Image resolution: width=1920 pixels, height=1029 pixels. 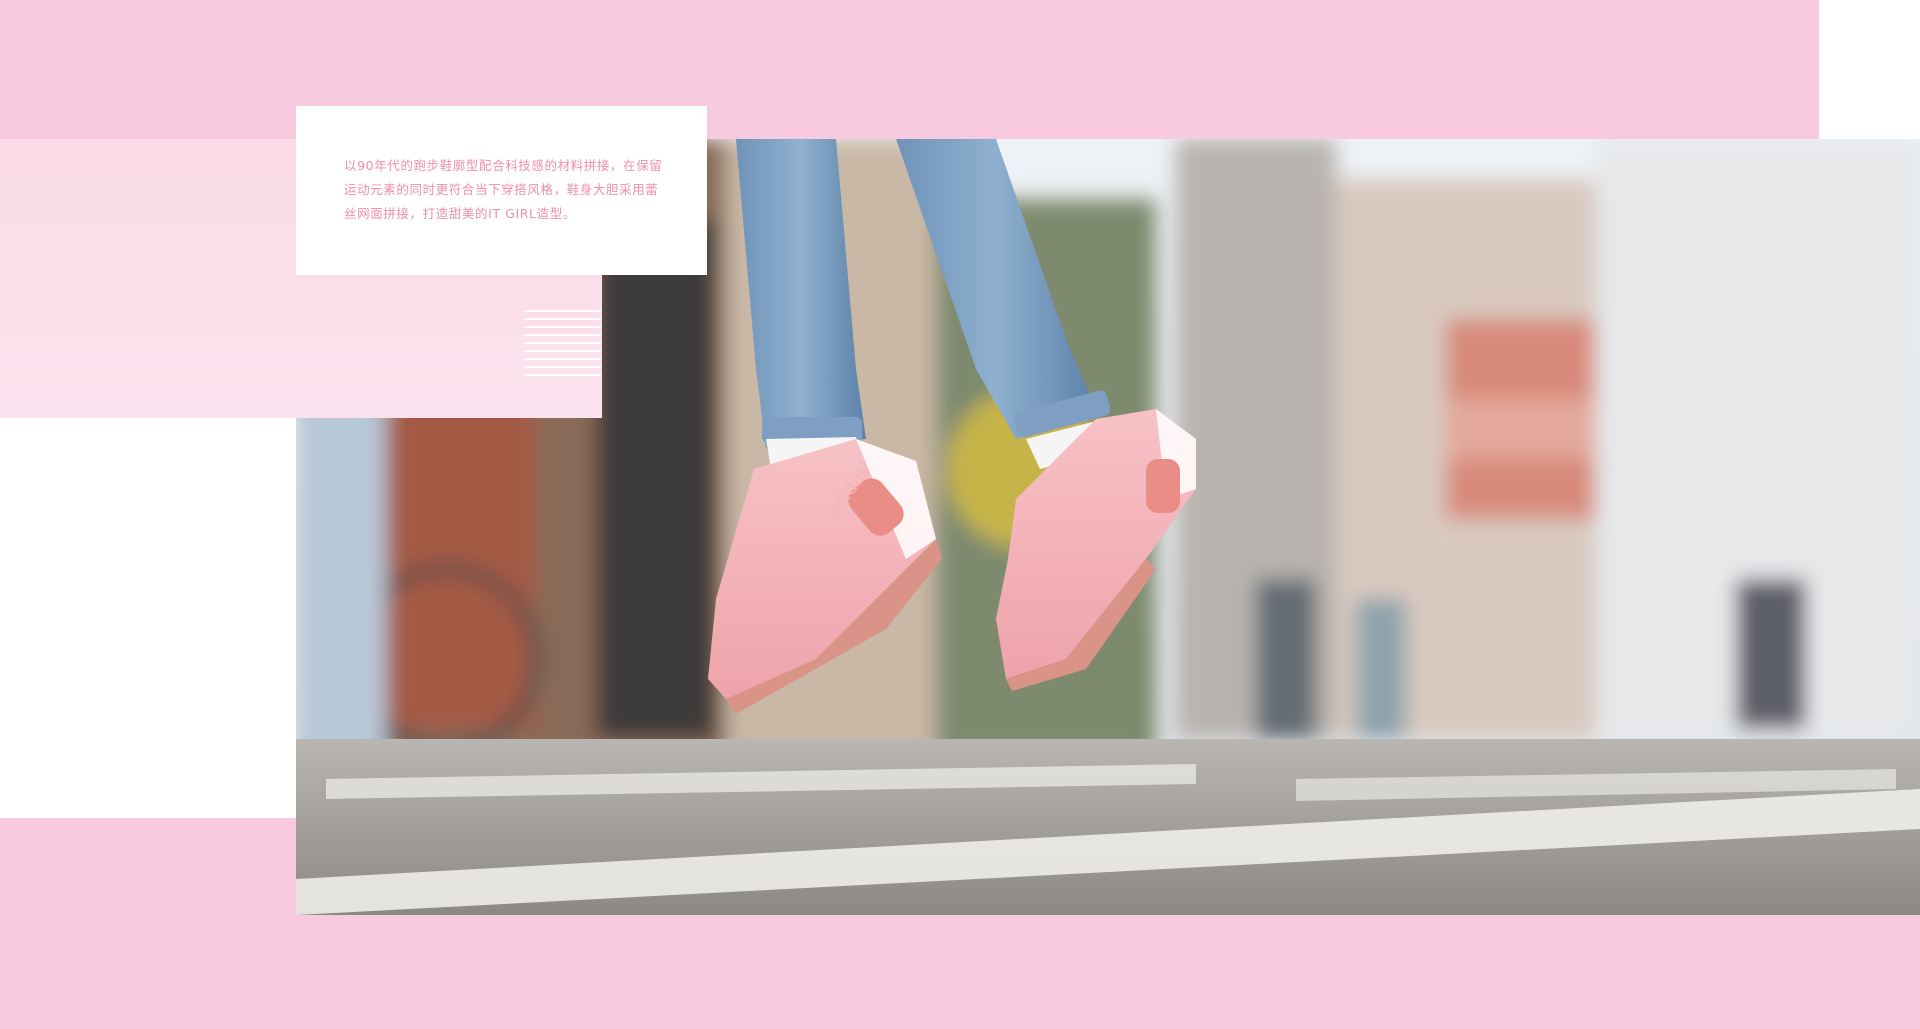 I want to click on decorative-stripes, so click(x=562, y=346).